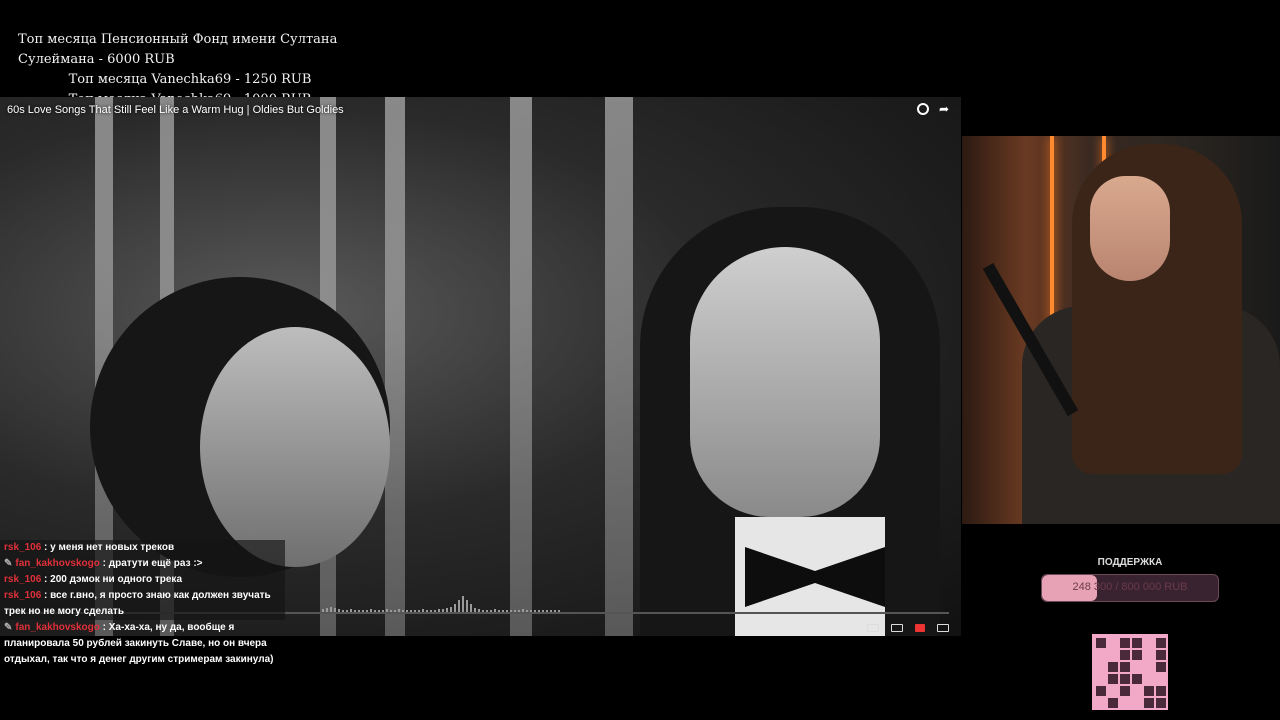  Describe the element at coordinates (943, 628) in the screenshot. I see `fullscreen-icon` at that location.